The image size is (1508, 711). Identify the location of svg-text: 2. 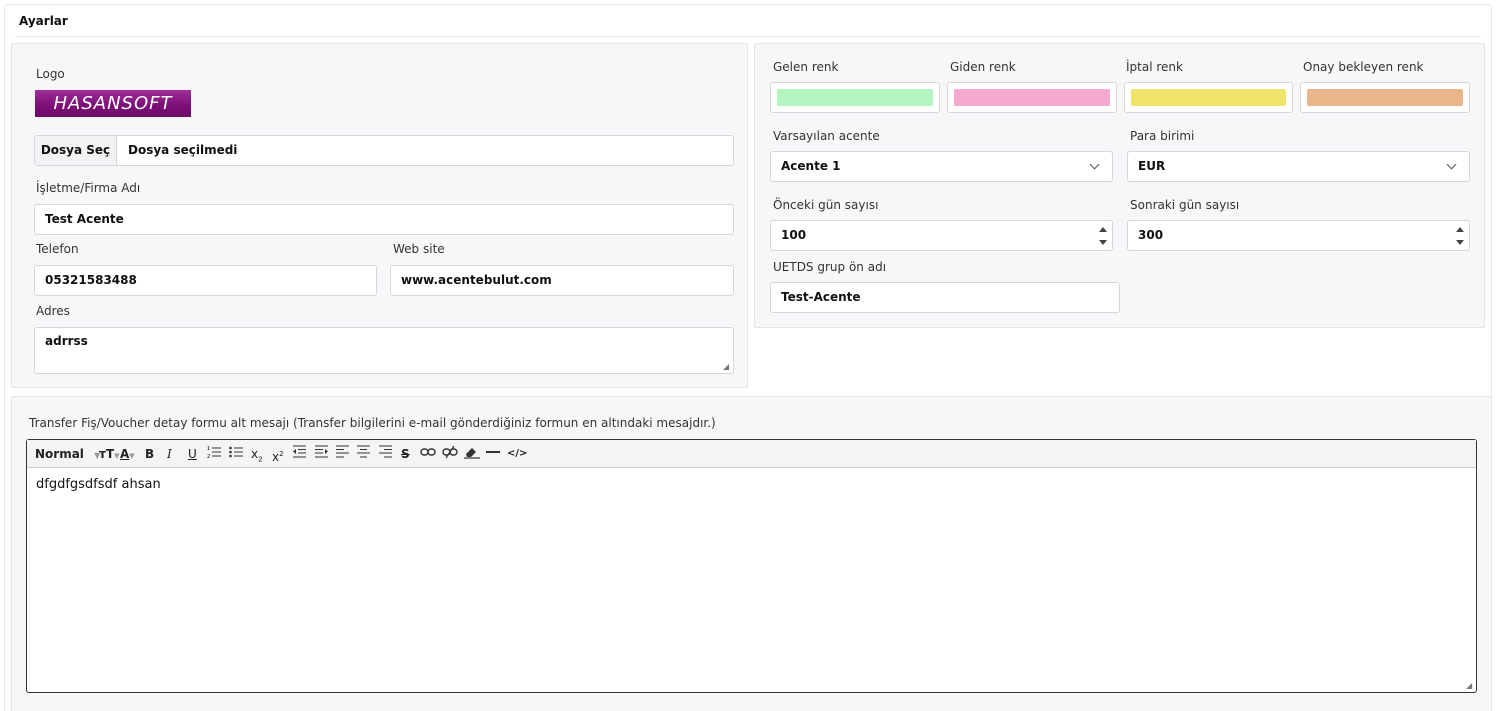
(208, 456).